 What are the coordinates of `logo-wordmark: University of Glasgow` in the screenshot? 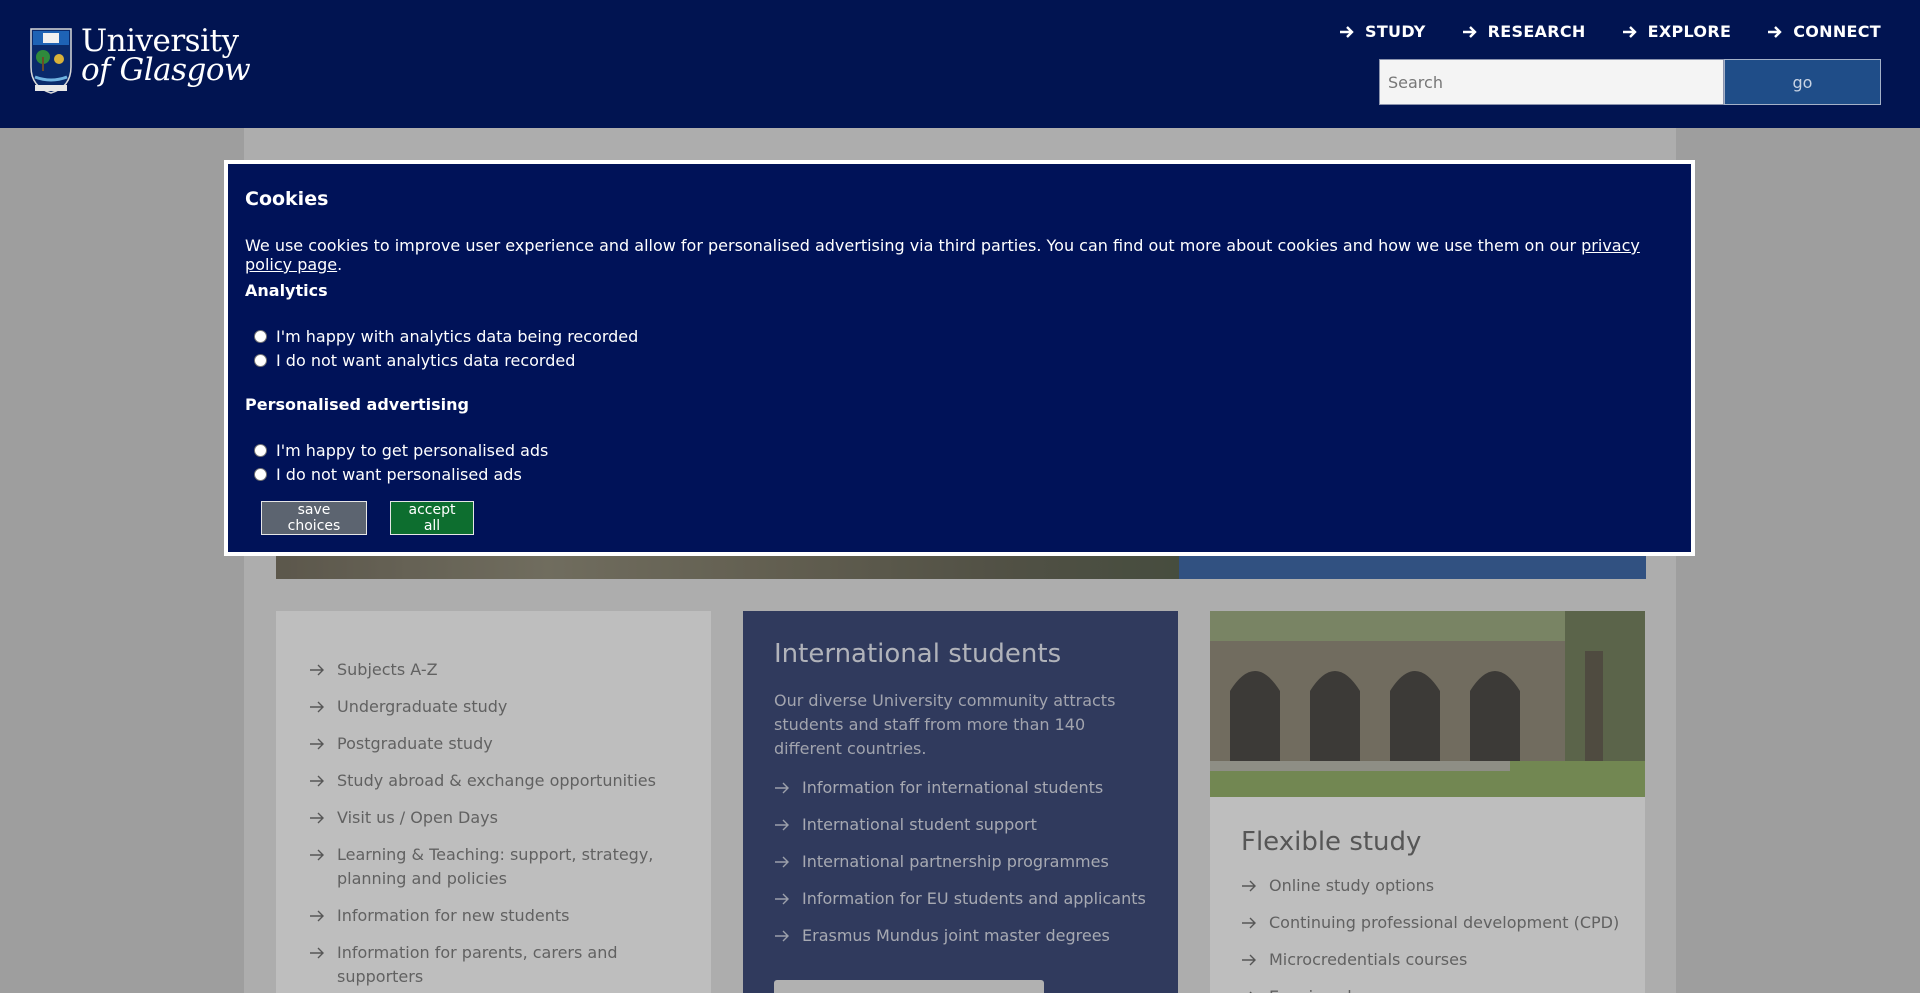 It's located at (166, 57).